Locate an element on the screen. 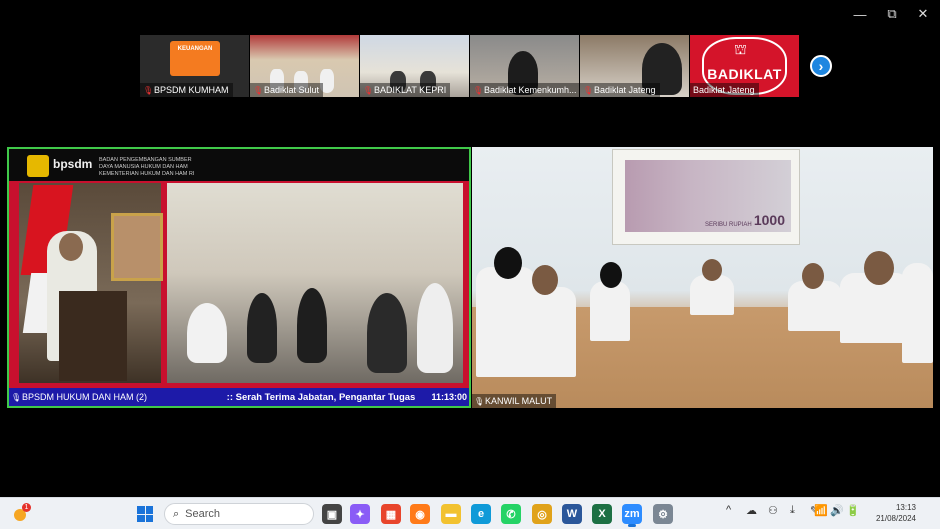 This screenshot has height=529, width=940. next-page-arrow-icon: › is located at coordinates (821, 66).